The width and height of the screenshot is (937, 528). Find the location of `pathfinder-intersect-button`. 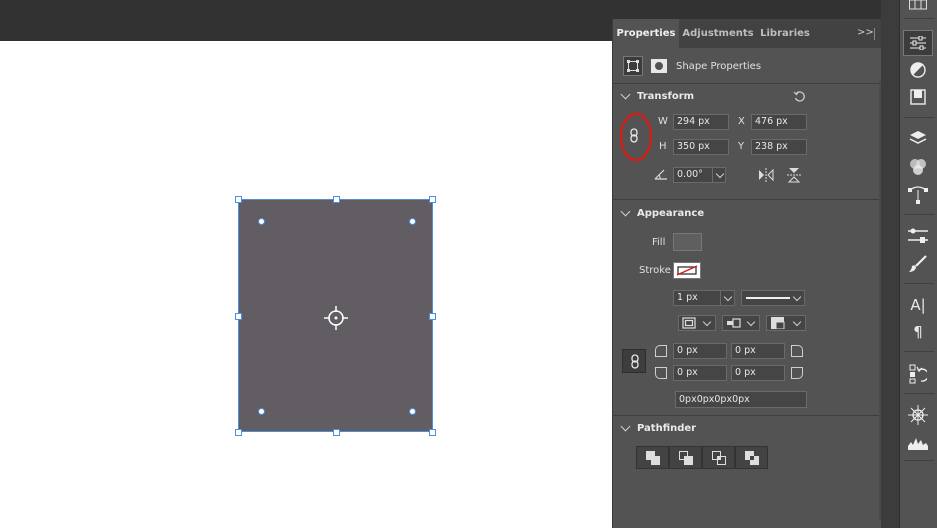

pathfinder-intersect-button is located at coordinates (718, 457).